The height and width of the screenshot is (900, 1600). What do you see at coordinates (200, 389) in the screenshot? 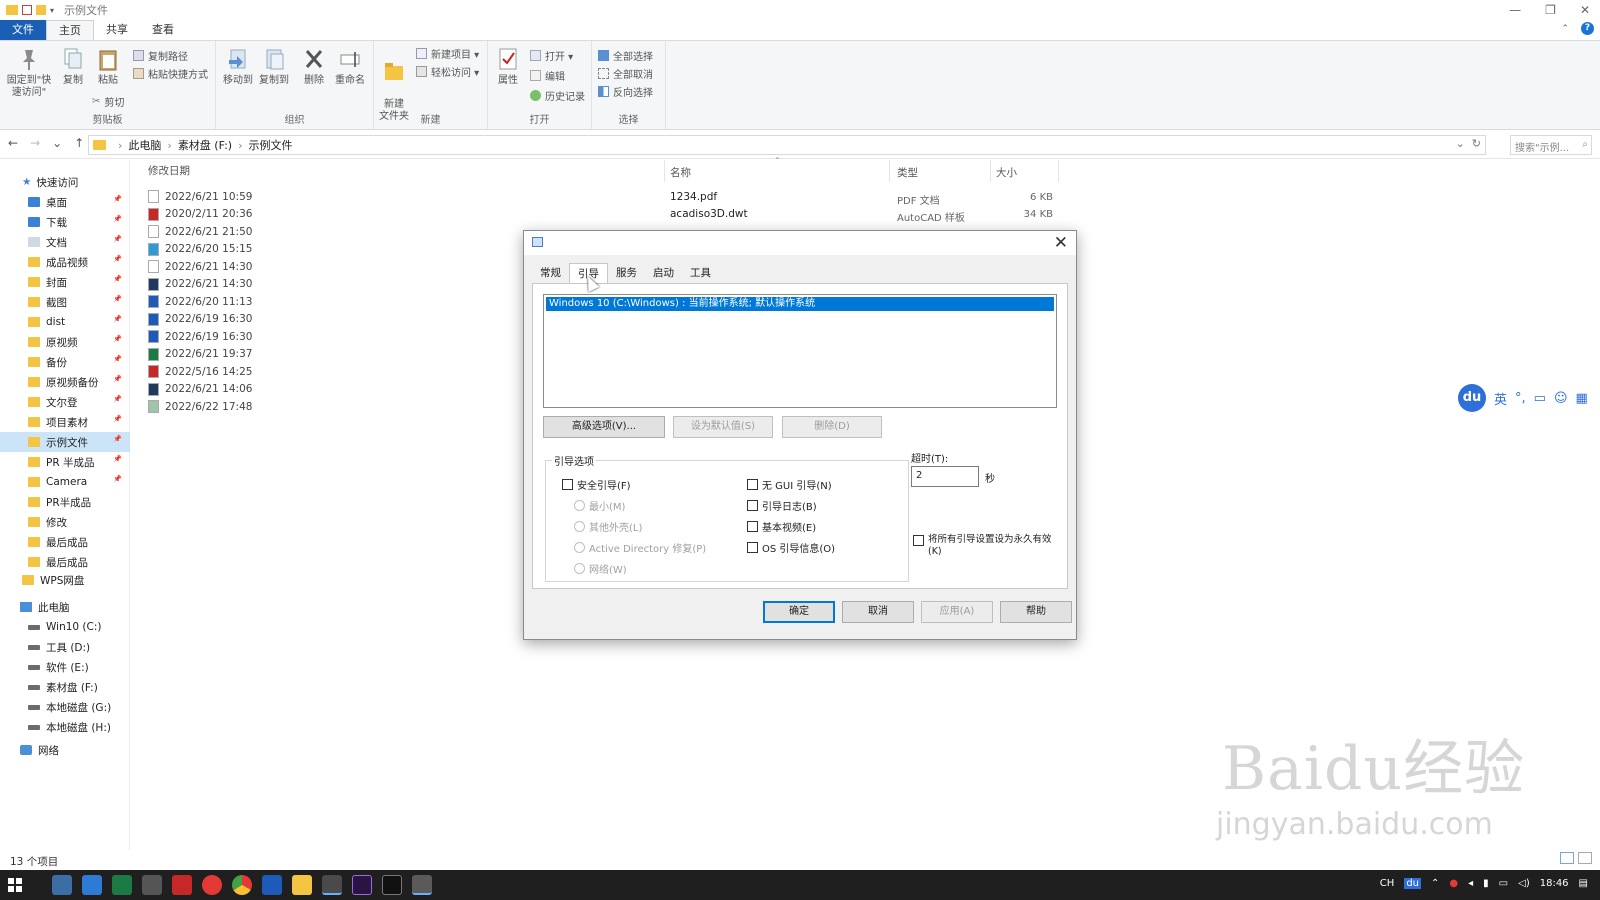
I see `file-row: 2022/6/21 14:06` at bounding box center [200, 389].